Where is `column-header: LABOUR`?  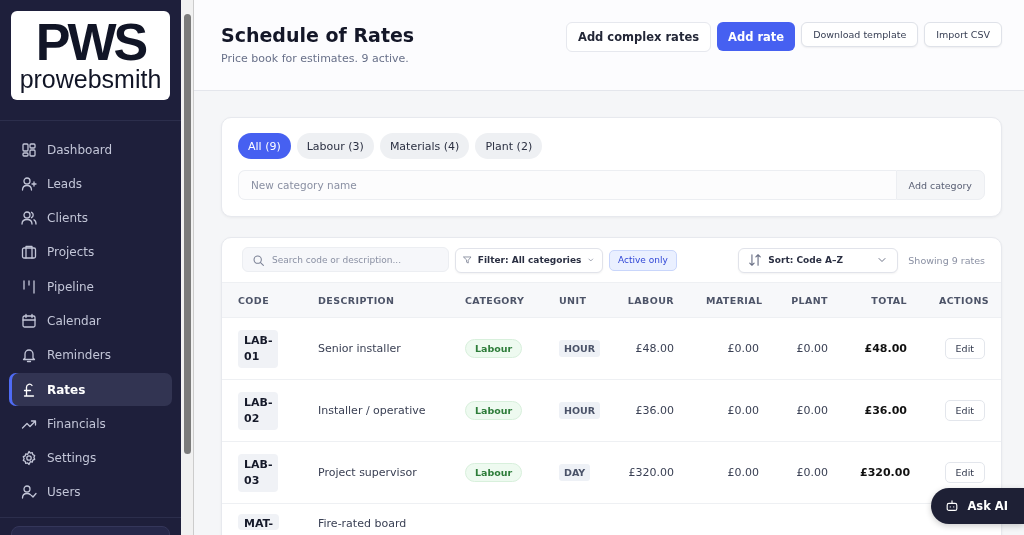 column-header: LABOUR is located at coordinates (646, 300).